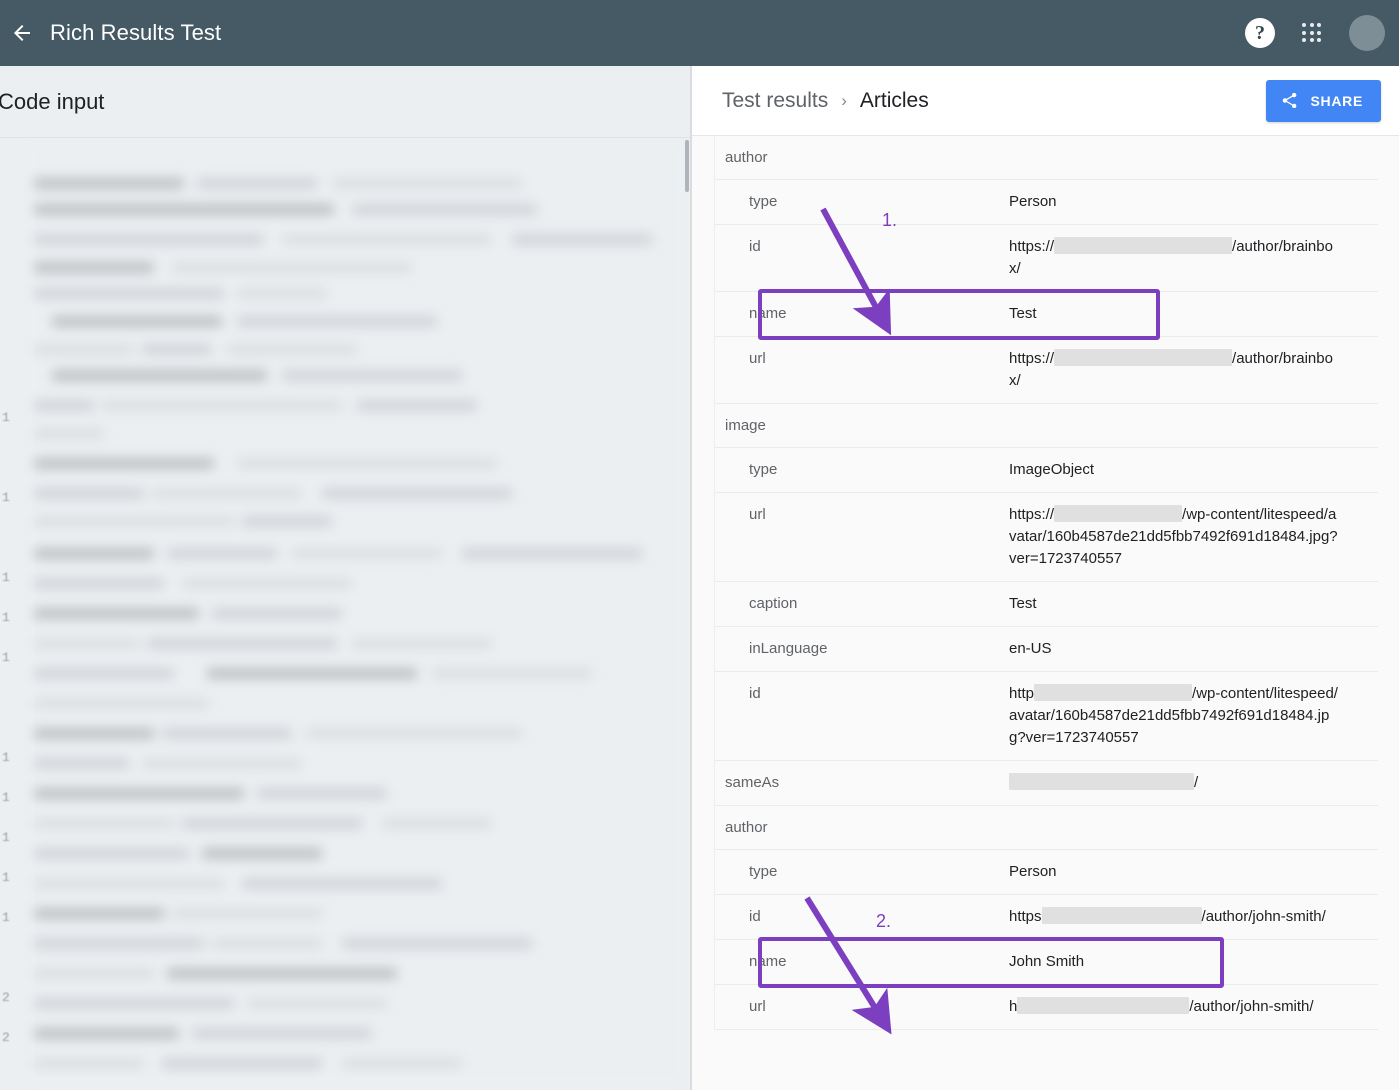 The width and height of the screenshot is (1399, 1090). Describe the element at coordinates (1323, 100) in the screenshot. I see `share-button: SHARE` at that location.